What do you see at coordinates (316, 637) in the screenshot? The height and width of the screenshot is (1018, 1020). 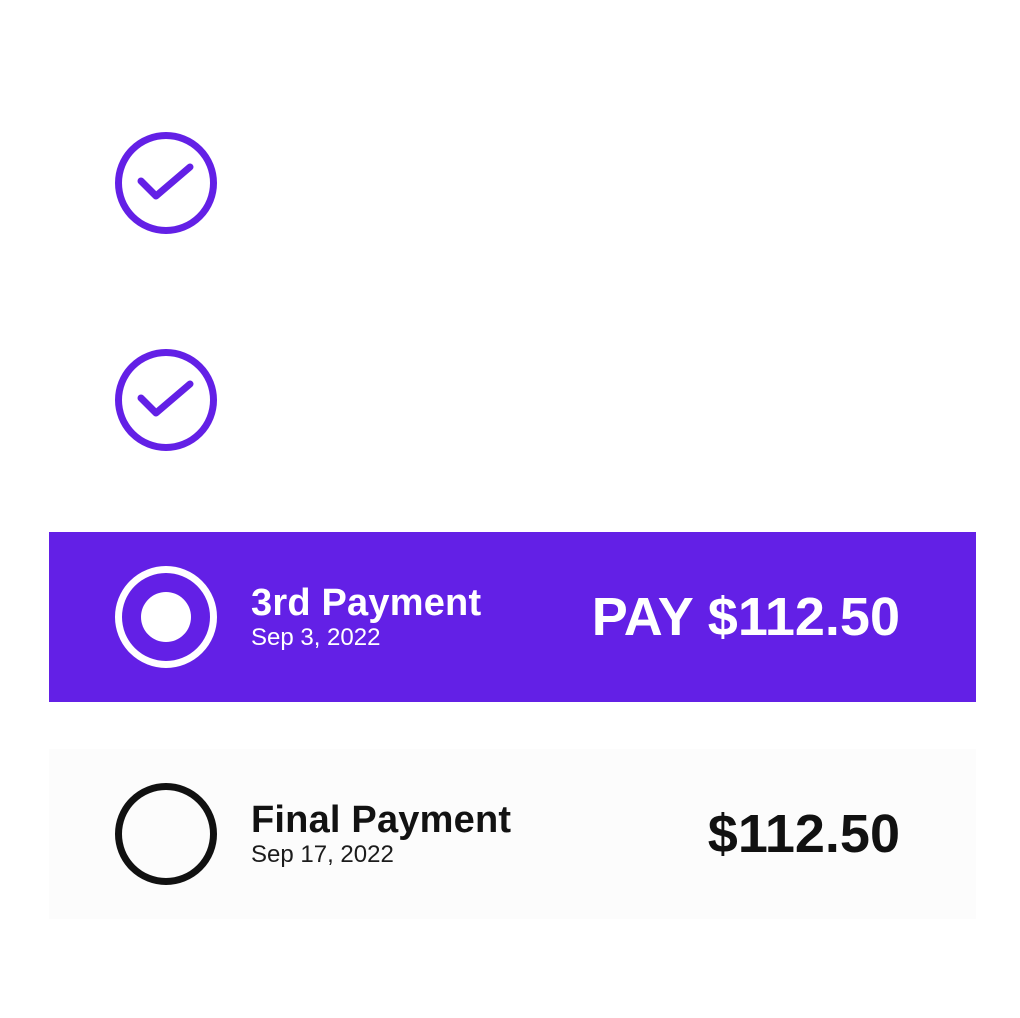 I see `payment-date: Sep 3, 2022` at bounding box center [316, 637].